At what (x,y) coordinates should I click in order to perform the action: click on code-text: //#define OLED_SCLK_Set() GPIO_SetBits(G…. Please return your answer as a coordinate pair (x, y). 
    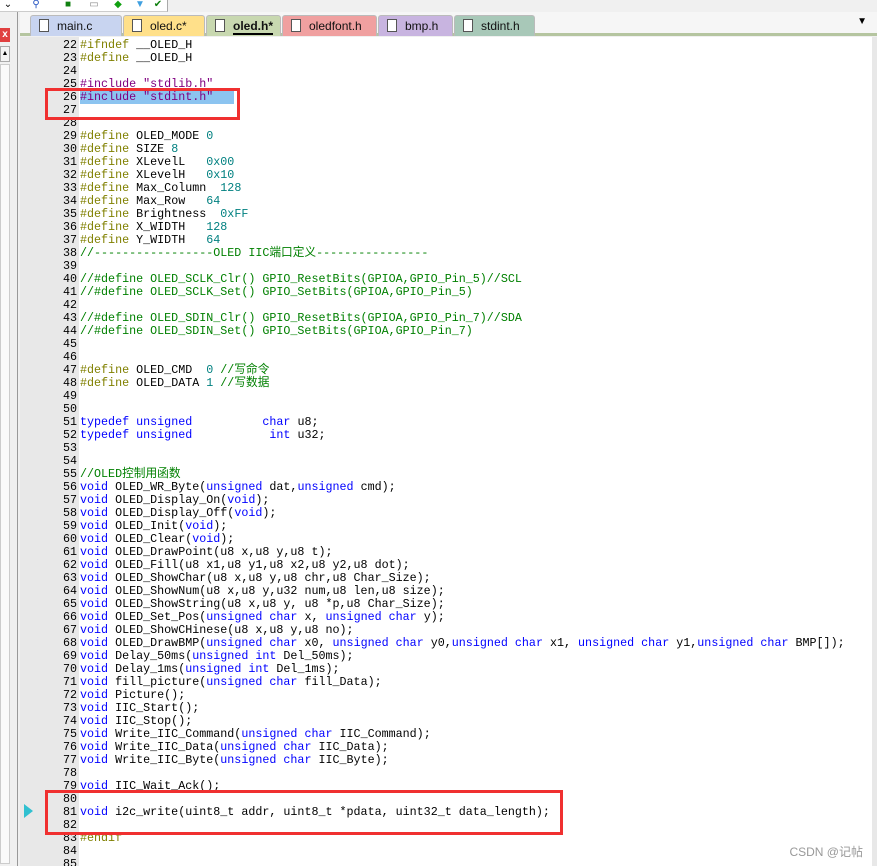
    Looking at the image, I should click on (276, 292).